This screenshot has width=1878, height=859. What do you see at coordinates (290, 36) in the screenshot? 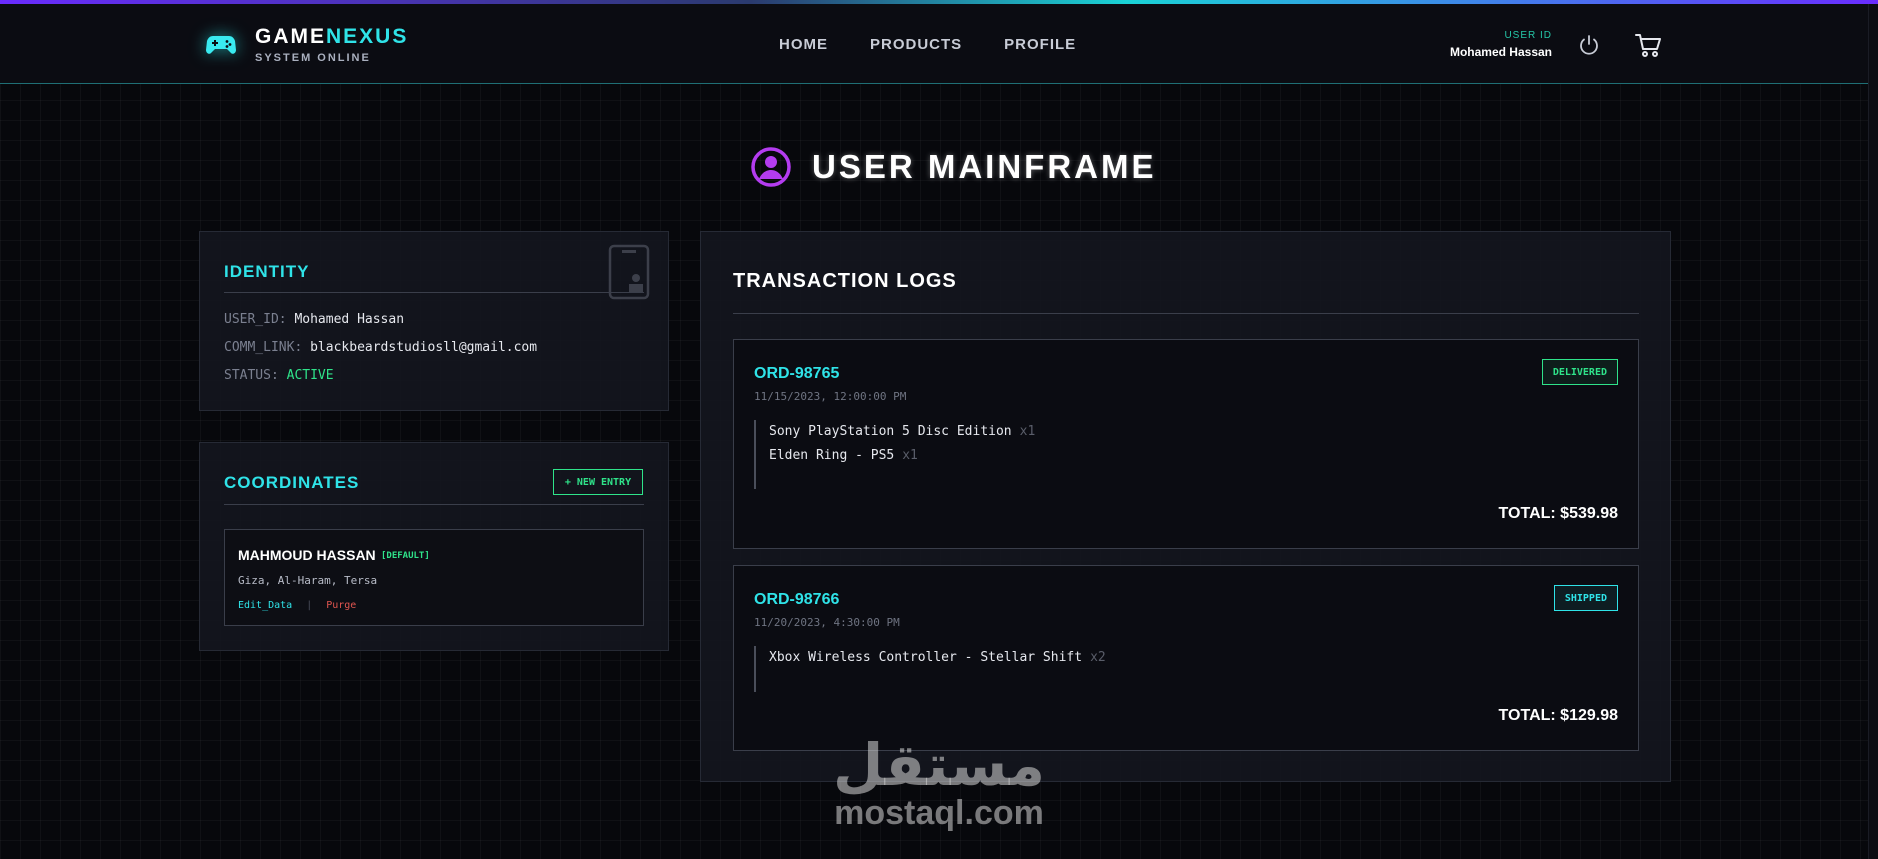
I see `brand-name-primary: GAME` at bounding box center [290, 36].